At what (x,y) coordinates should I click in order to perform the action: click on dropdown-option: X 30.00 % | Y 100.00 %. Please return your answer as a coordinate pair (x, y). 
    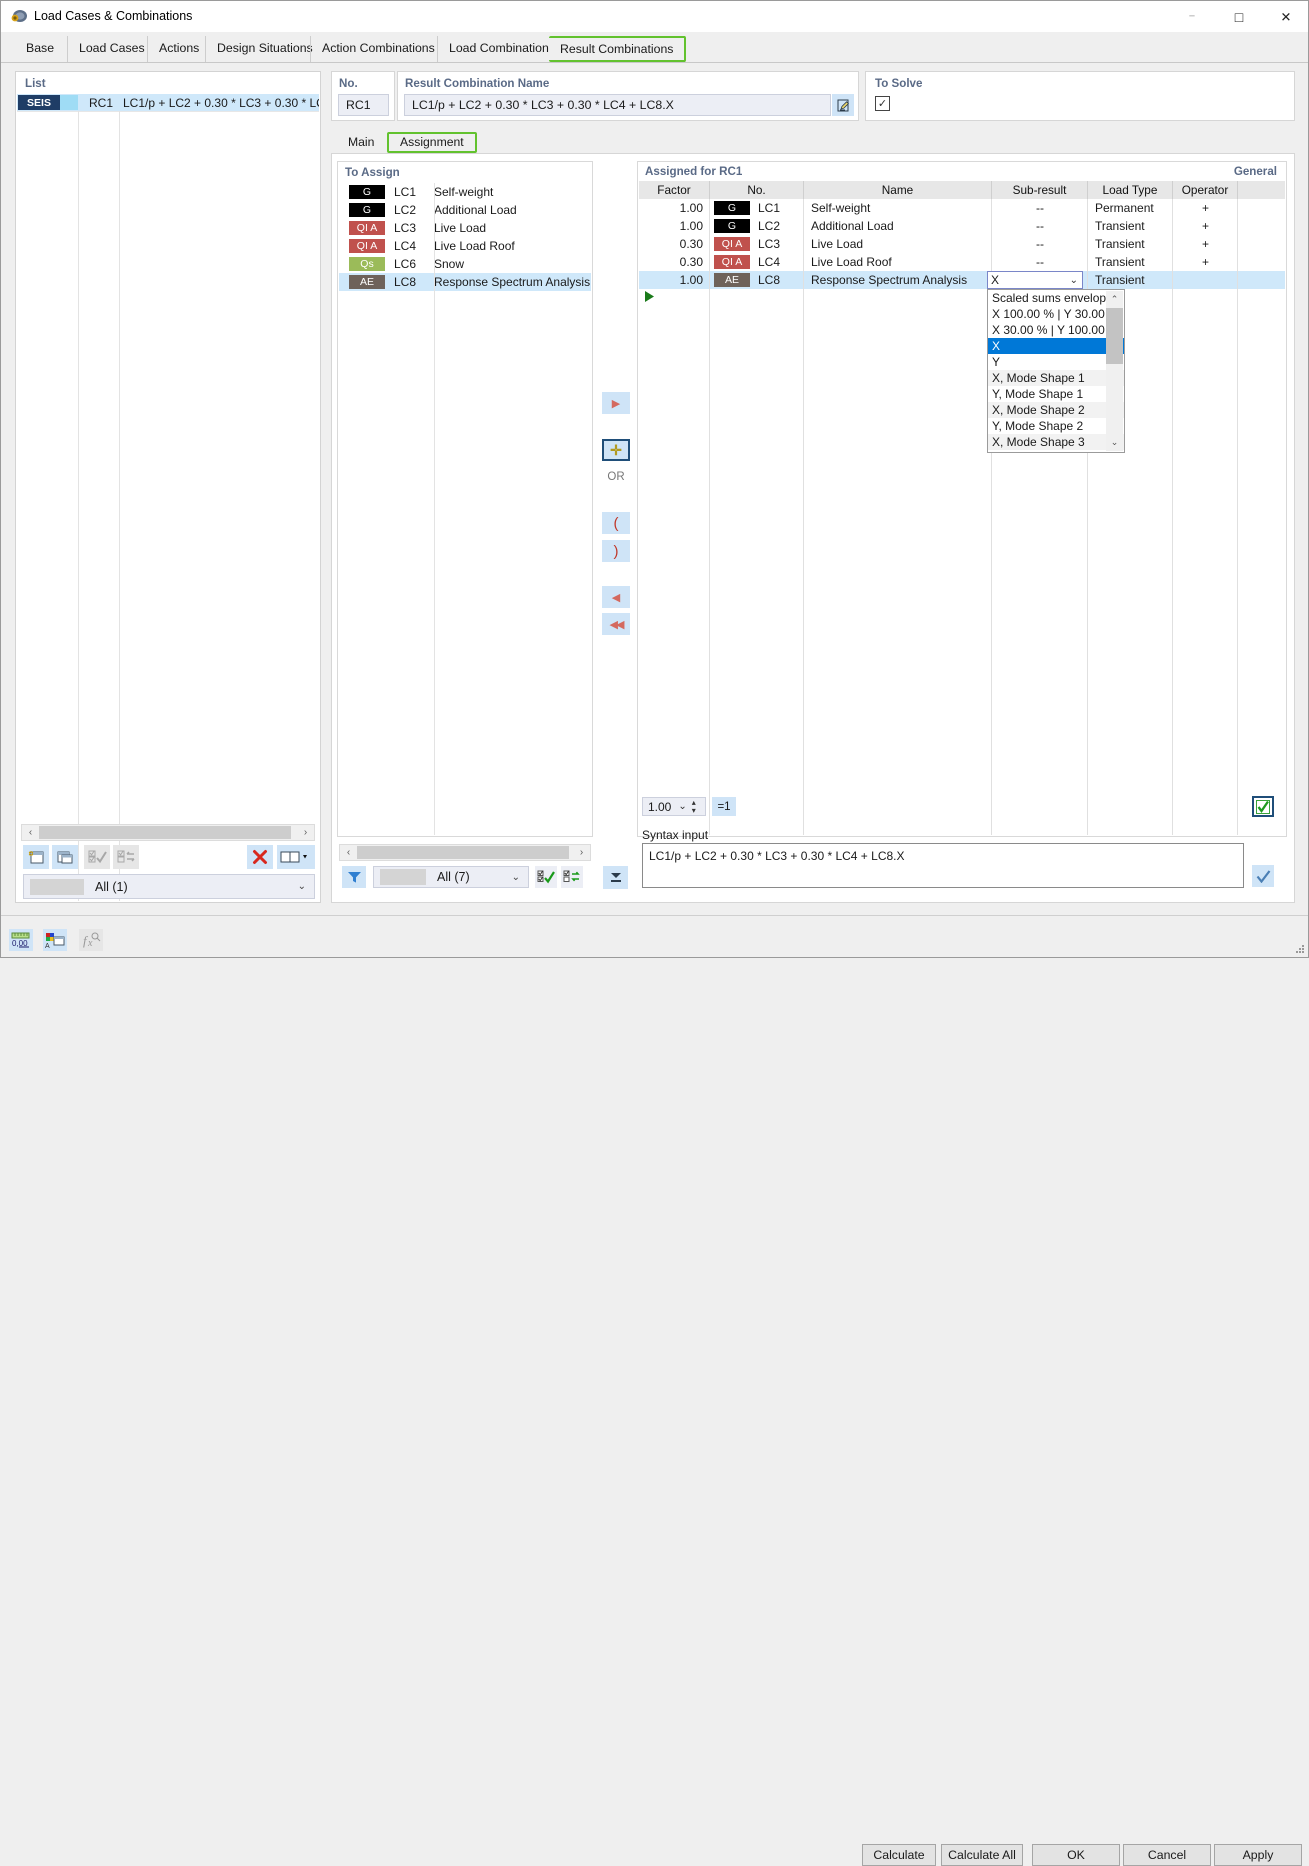
    Looking at the image, I should click on (1056, 330).